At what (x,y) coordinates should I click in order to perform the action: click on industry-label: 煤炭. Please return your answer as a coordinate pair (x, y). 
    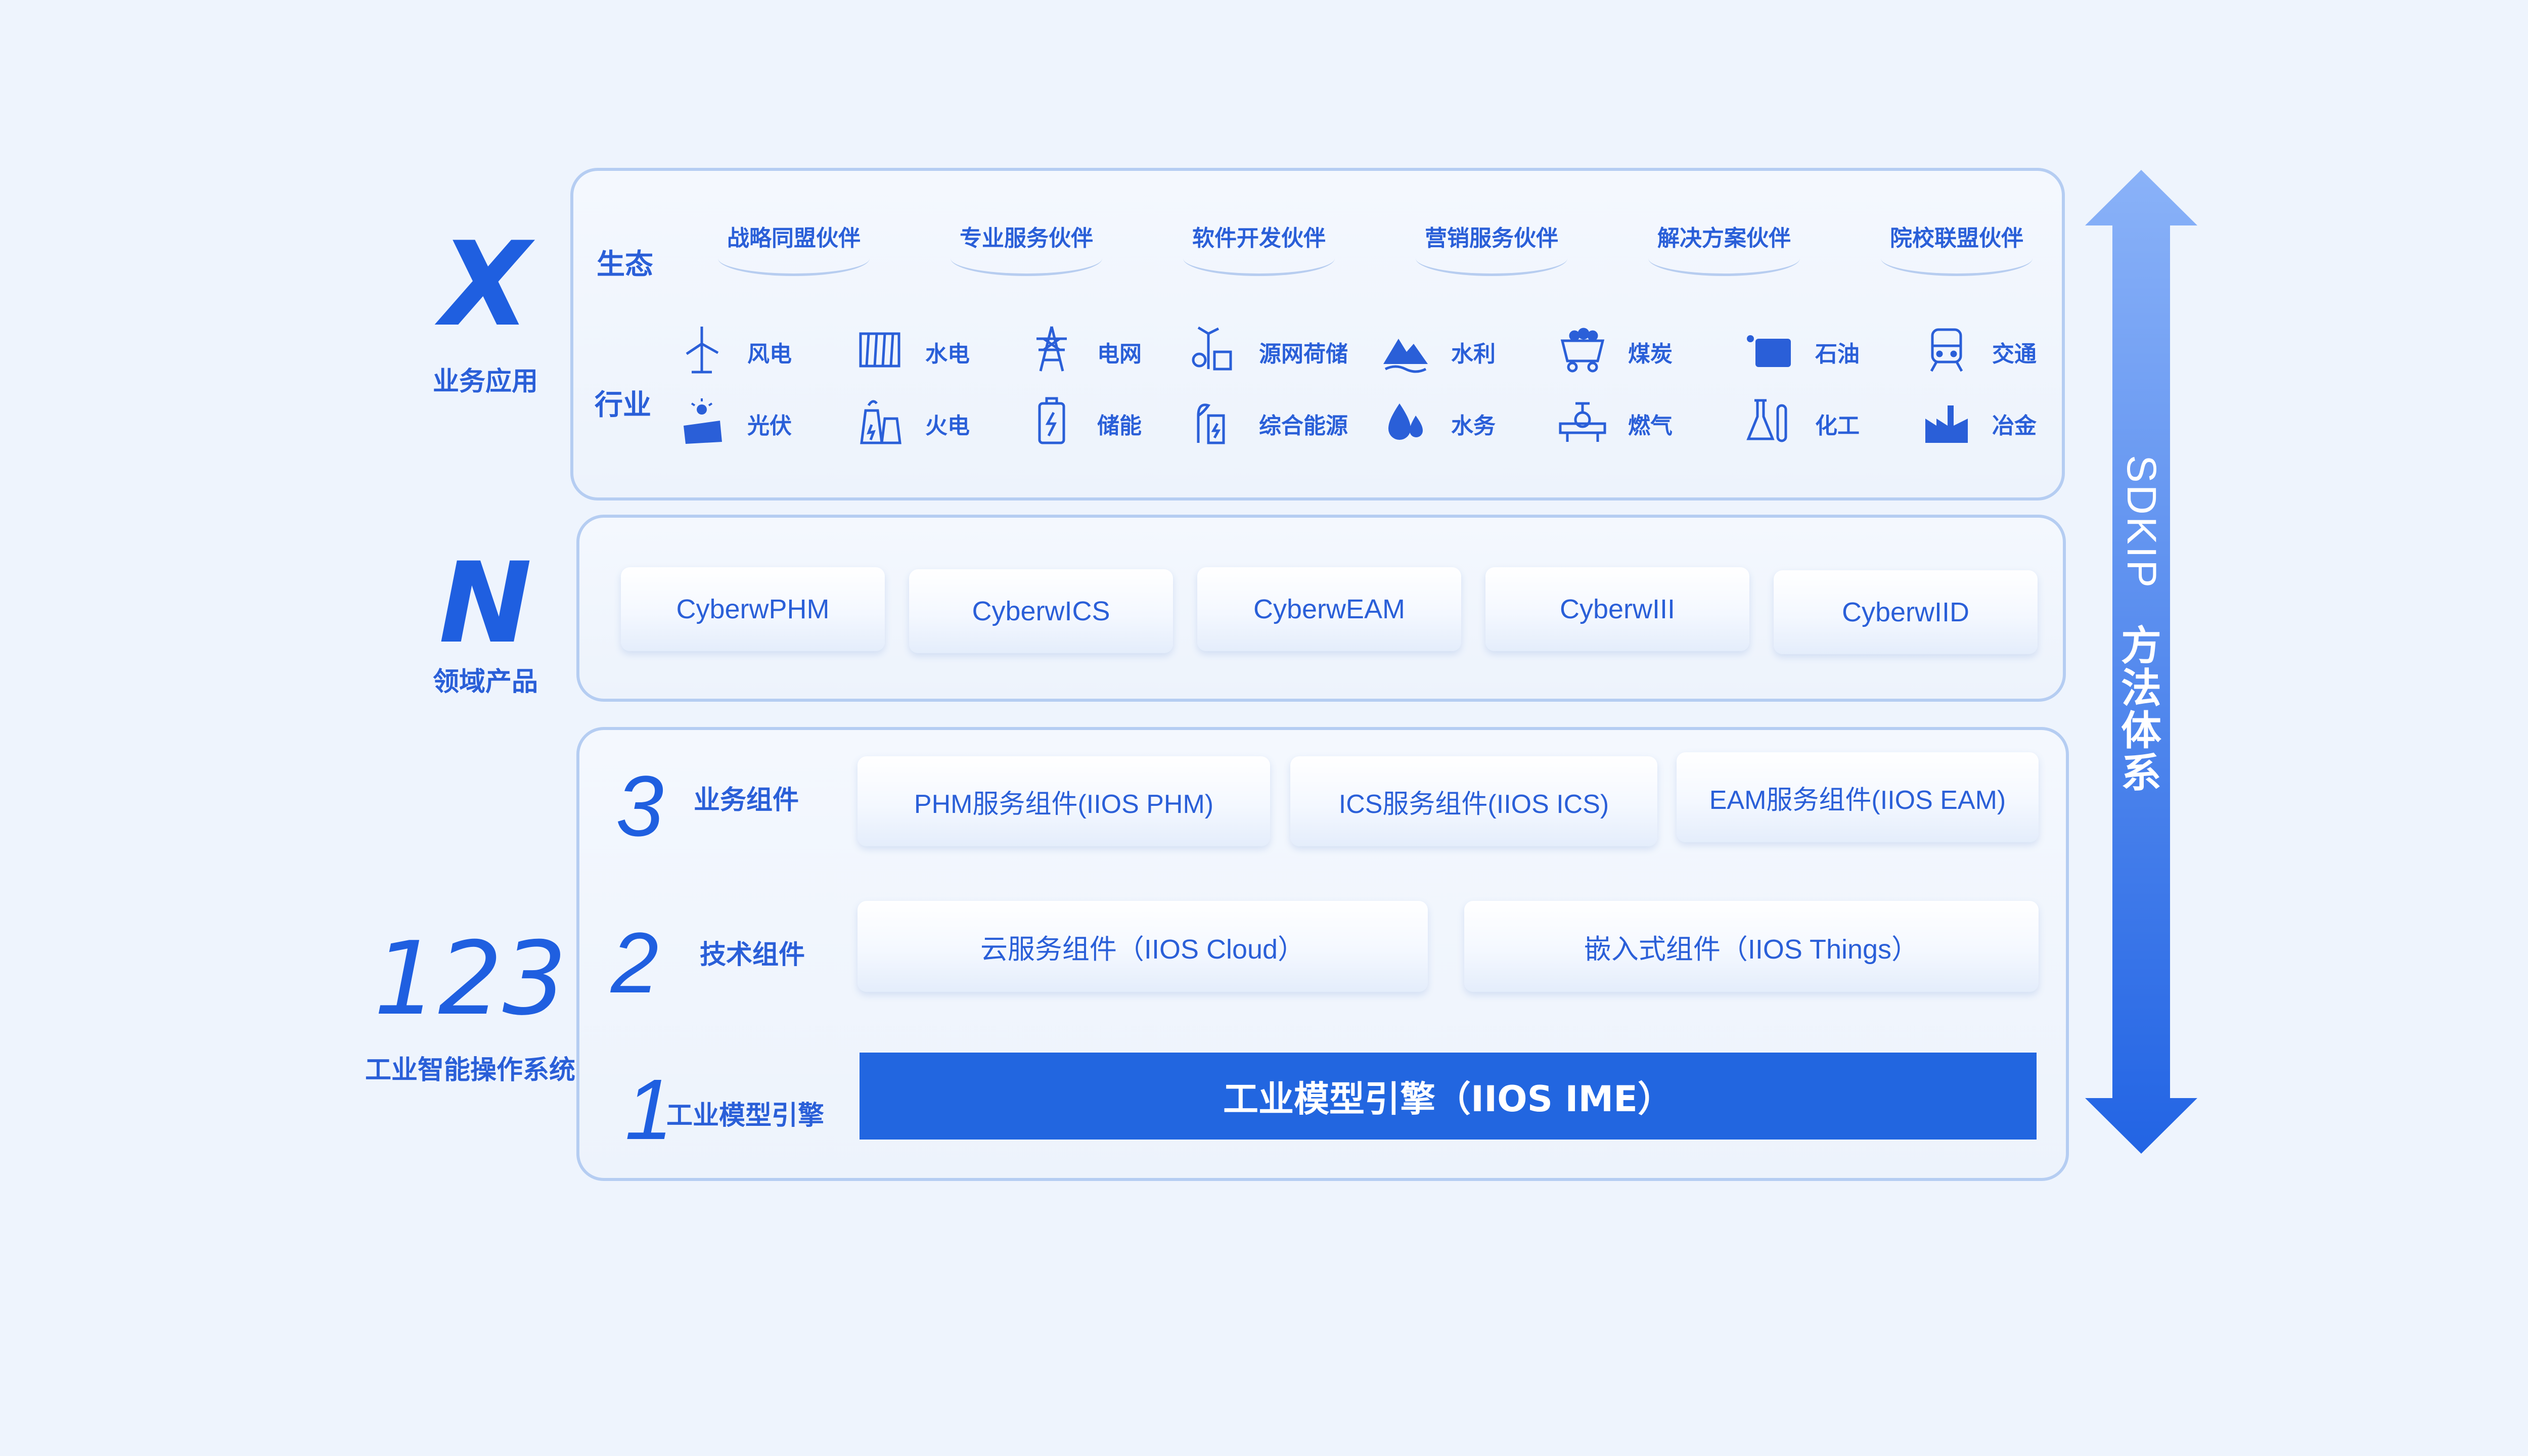
    Looking at the image, I should click on (1651, 354).